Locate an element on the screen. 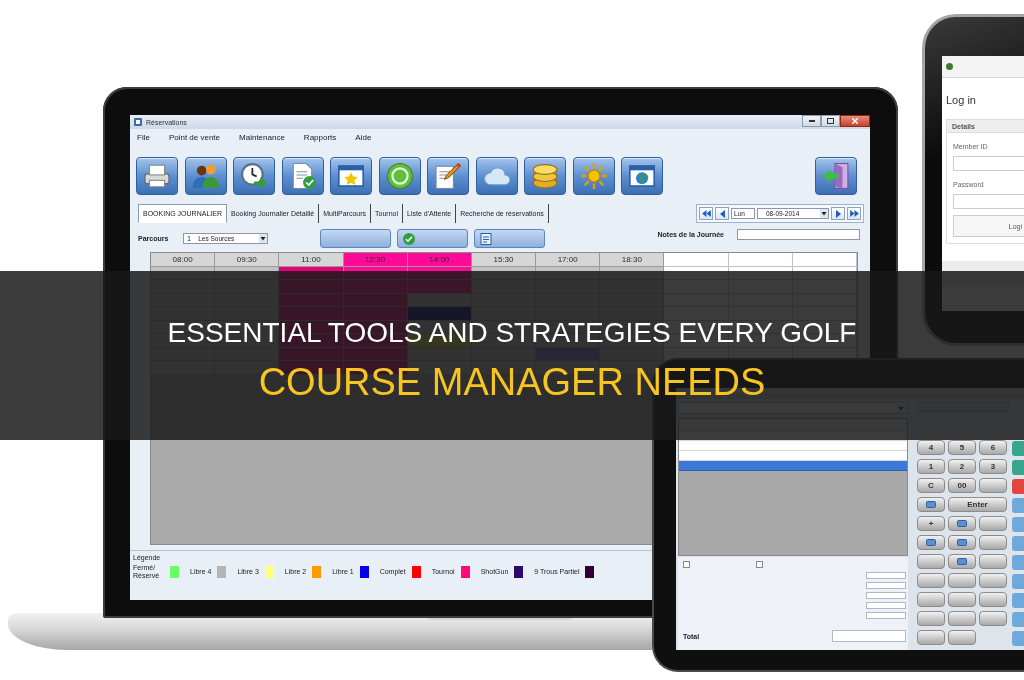  right-arrow-icon is located at coordinates (838, 213).